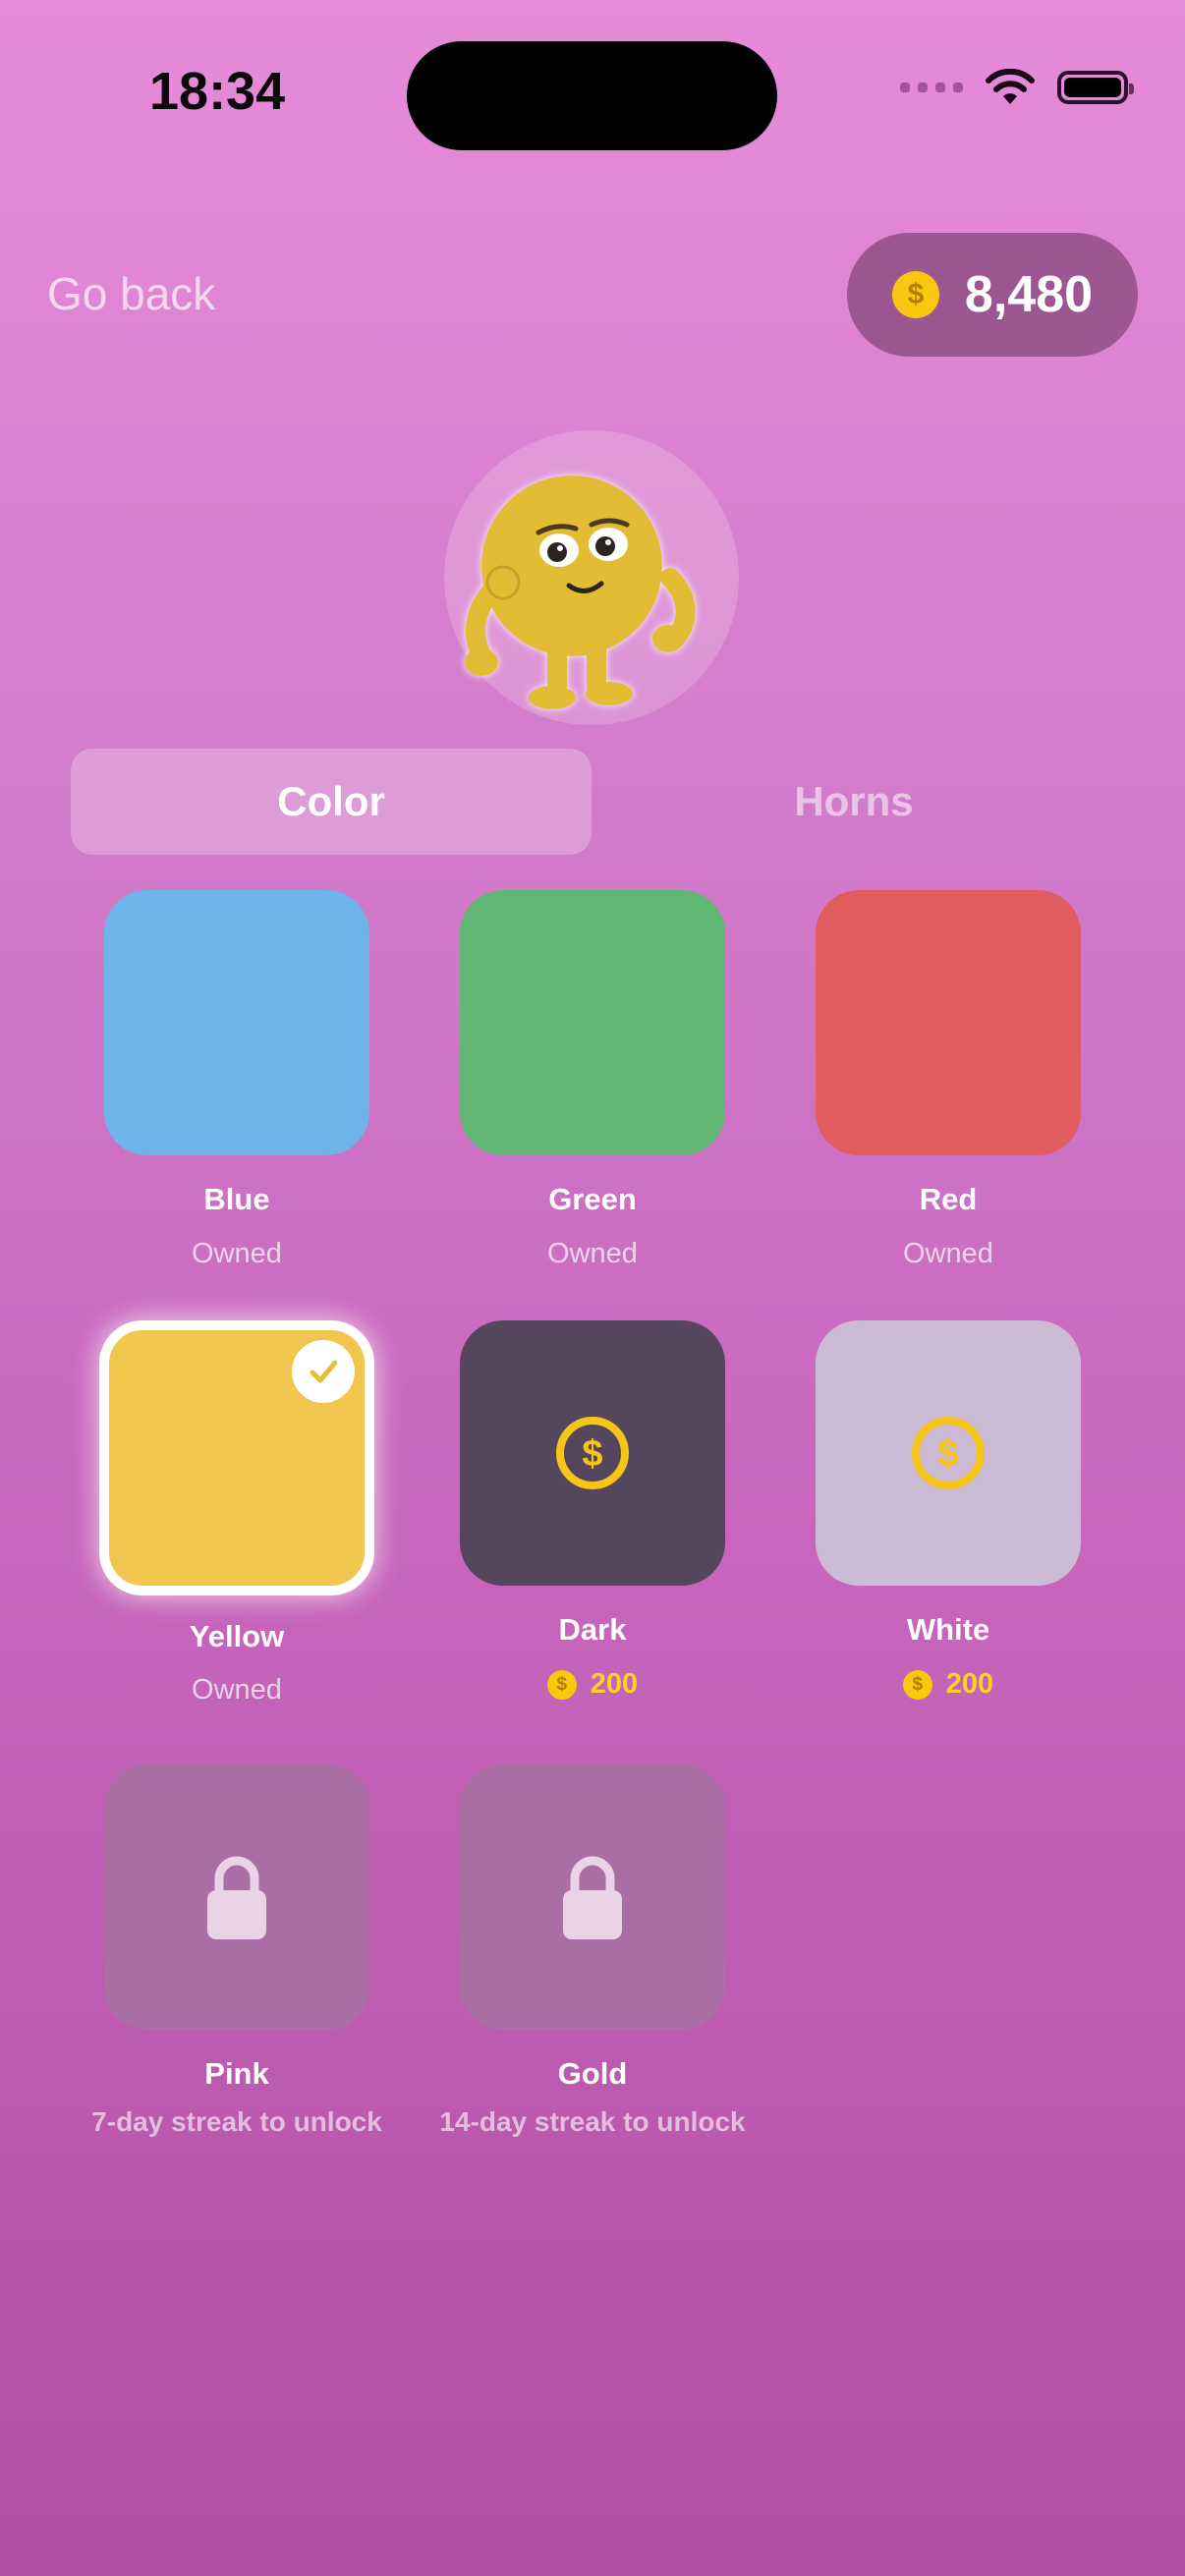 The image size is (1185, 2576). I want to click on signal-icon, so click(932, 87).